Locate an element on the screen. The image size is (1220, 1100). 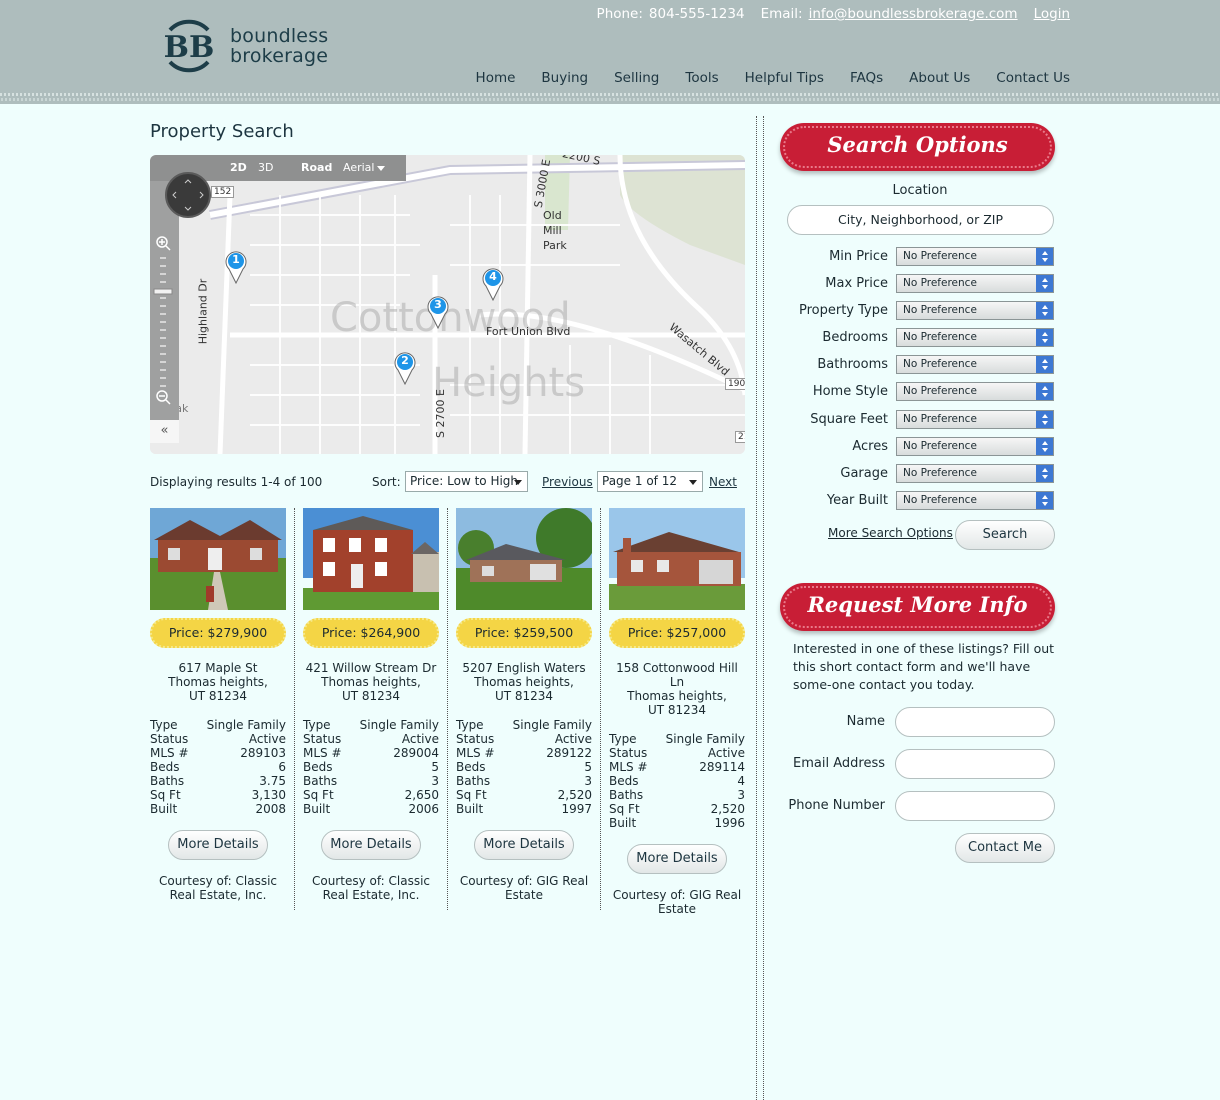
map-3d-button: 3D is located at coordinates (265, 167).